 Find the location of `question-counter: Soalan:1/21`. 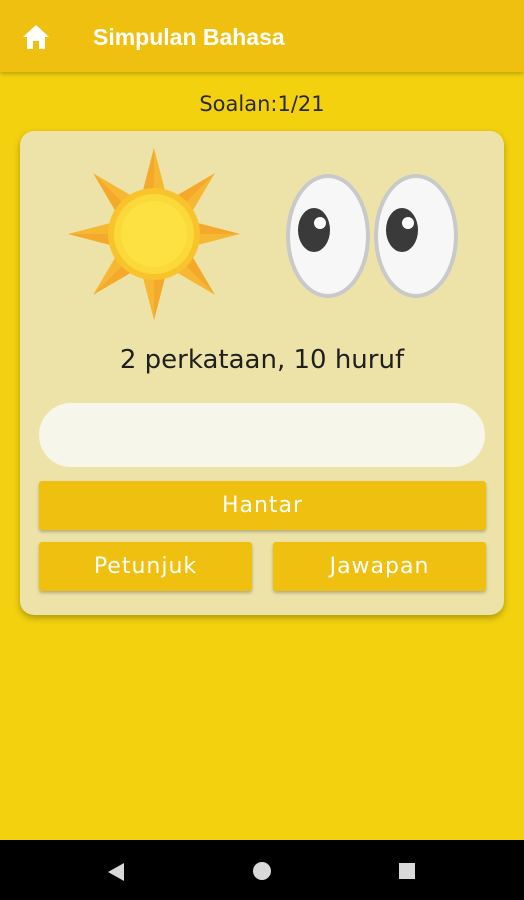

question-counter: Soalan:1/21 is located at coordinates (262, 104).